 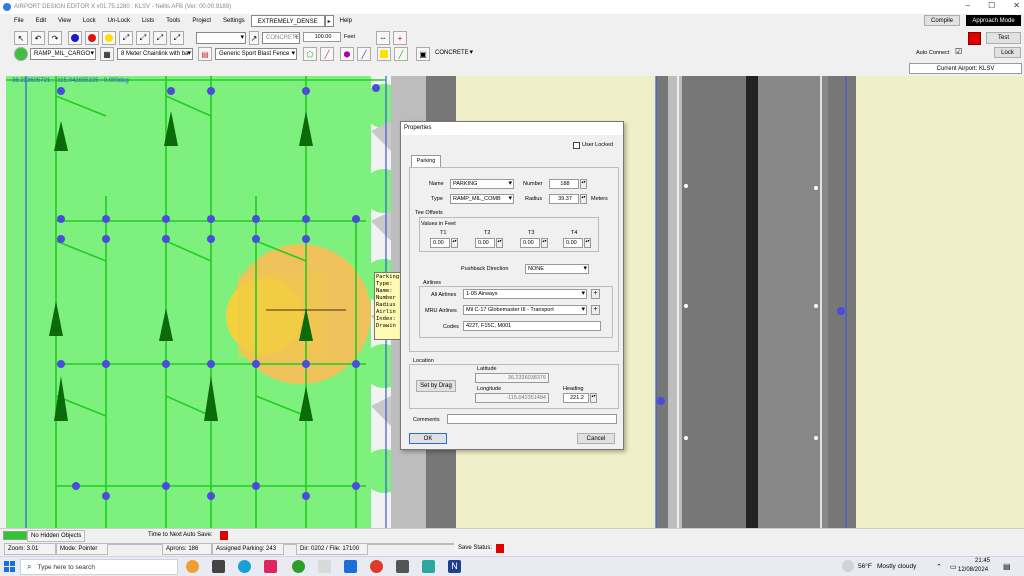 I want to click on cancel-button: Cancel, so click(x=596, y=438).